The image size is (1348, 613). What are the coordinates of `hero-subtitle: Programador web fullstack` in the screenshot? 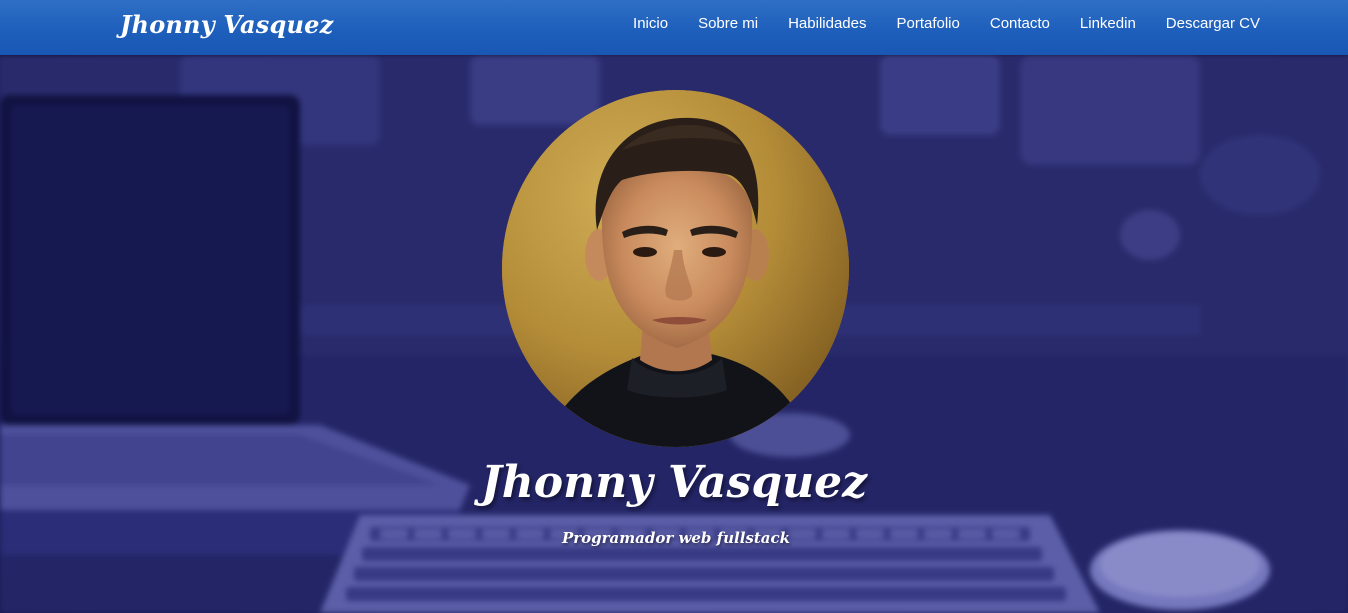 It's located at (676, 538).